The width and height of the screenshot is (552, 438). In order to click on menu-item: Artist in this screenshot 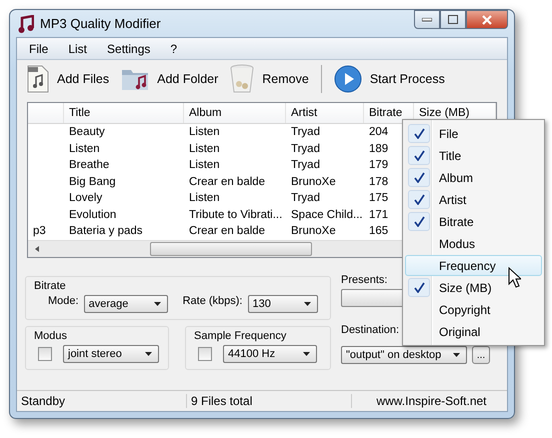, I will do `click(473, 199)`.